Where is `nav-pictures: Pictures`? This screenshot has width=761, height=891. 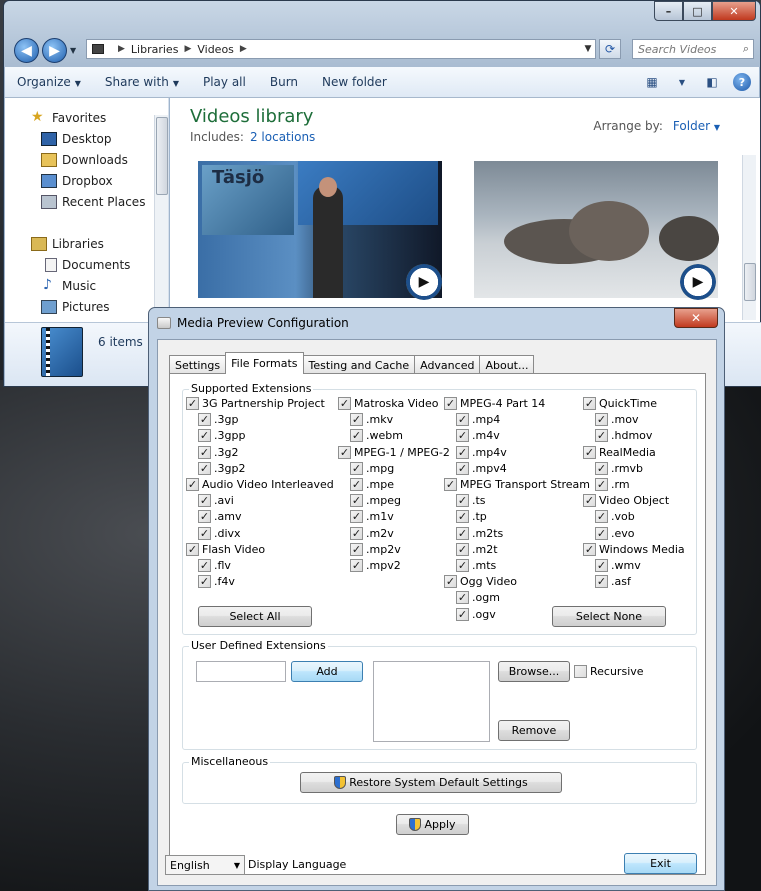
nav-pictures: Pictures is located at coordinates (86, 307).